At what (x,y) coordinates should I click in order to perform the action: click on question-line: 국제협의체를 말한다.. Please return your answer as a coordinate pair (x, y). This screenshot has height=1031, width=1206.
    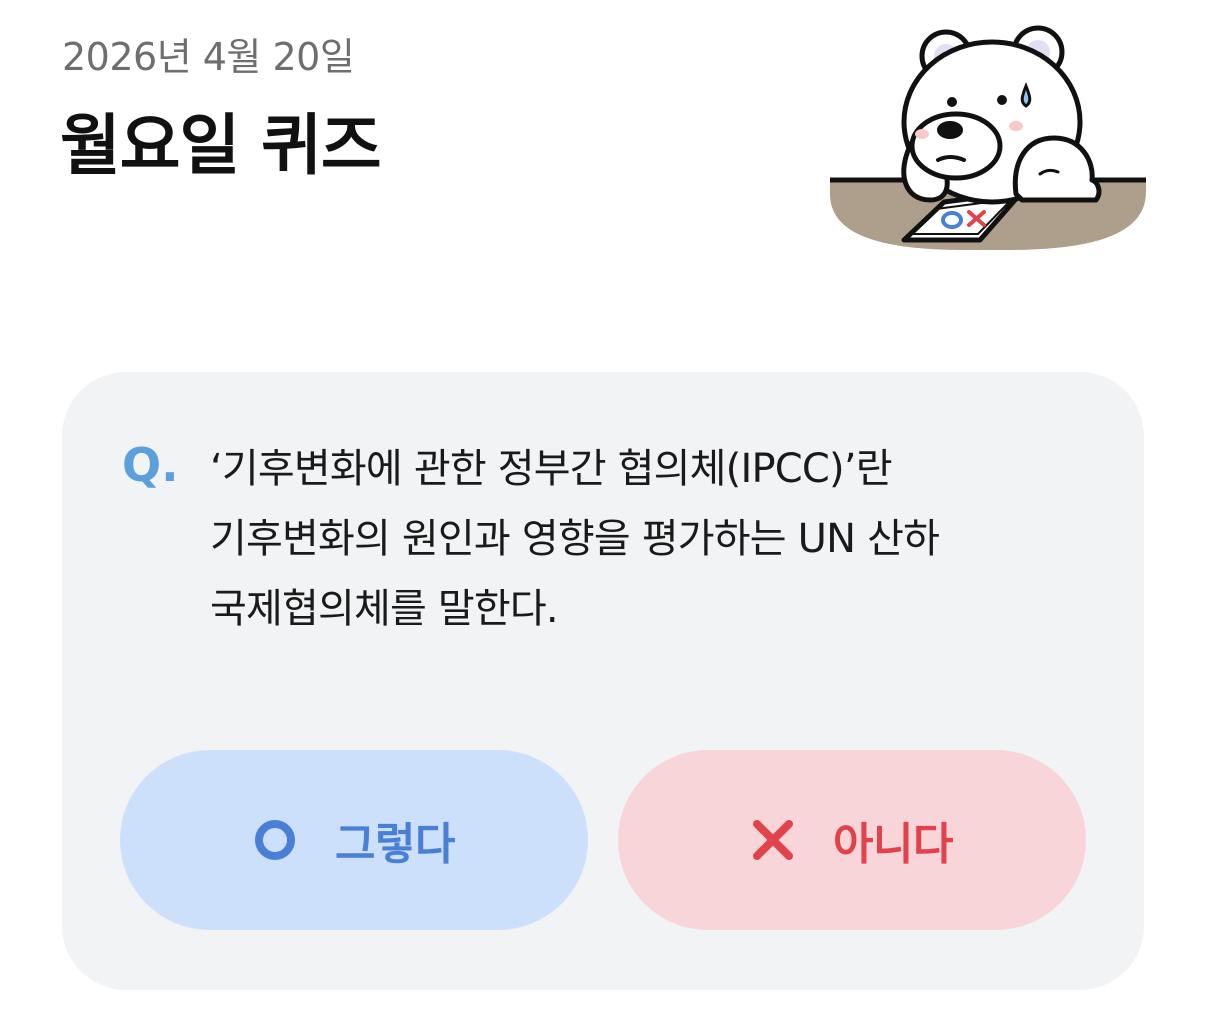
    Looking at the image, I should click on (384, 609).